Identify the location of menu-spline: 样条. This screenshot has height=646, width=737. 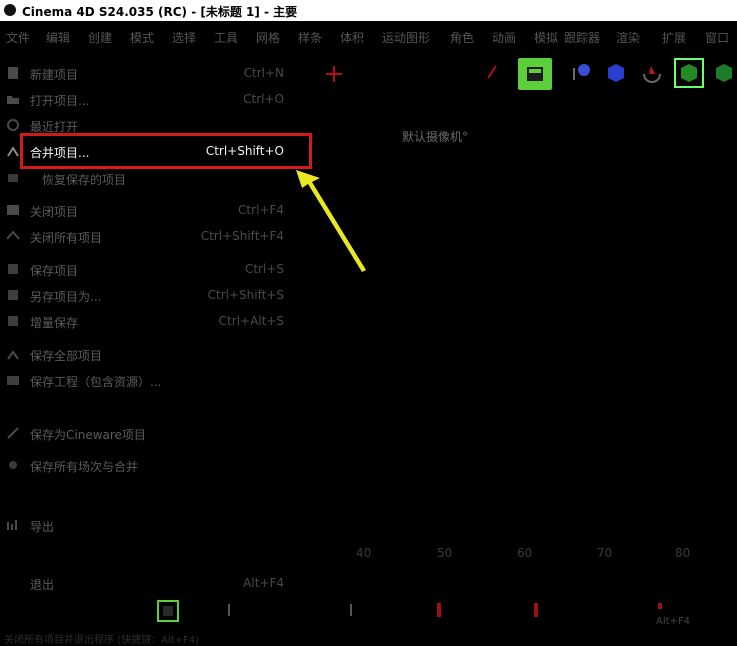
(310, 37).